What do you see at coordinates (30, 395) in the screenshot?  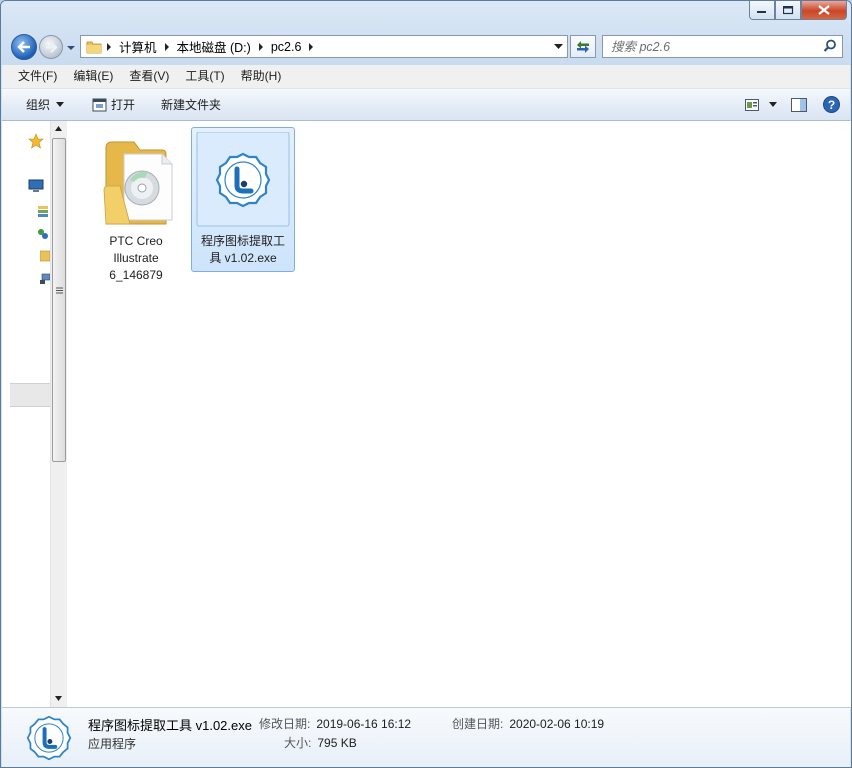 I see `nav-pane-divider` at bounding box center [30, 395].